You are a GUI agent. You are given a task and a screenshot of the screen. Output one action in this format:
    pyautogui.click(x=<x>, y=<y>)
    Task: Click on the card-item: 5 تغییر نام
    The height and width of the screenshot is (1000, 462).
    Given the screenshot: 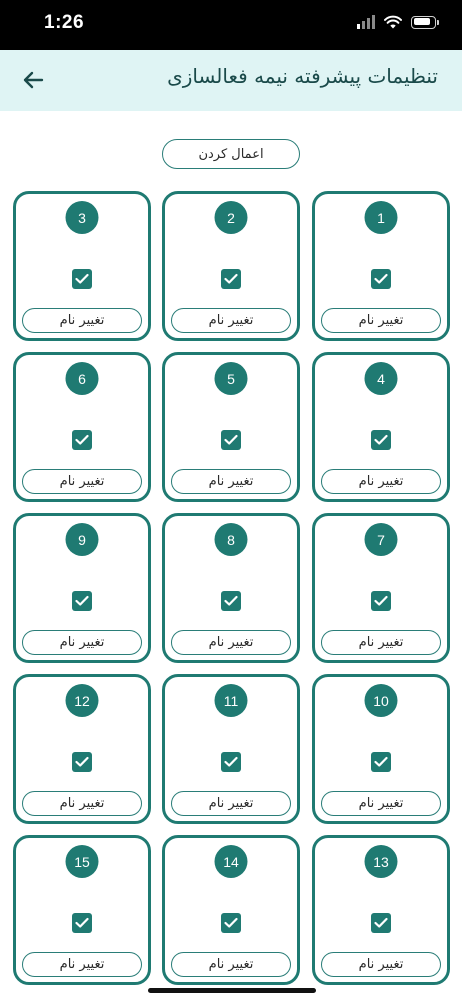 What is the action you would take?
    pyautogui.click(x=231, y=427)
    